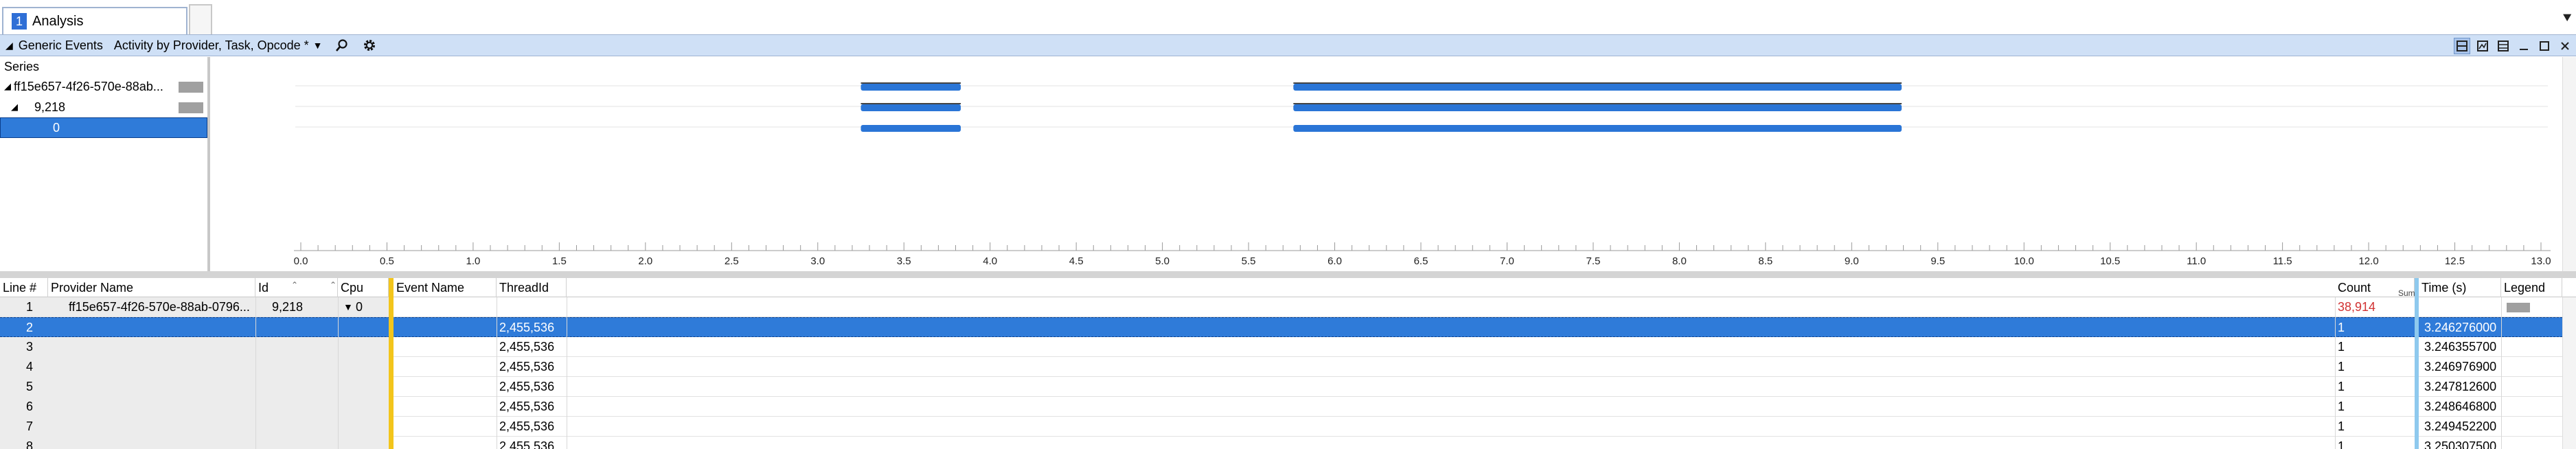  What do you see at coordinates (2196, 261) in the screenshot?
I see `x-axis-tick-label: 11.0` at bounding box center [2196, 261].